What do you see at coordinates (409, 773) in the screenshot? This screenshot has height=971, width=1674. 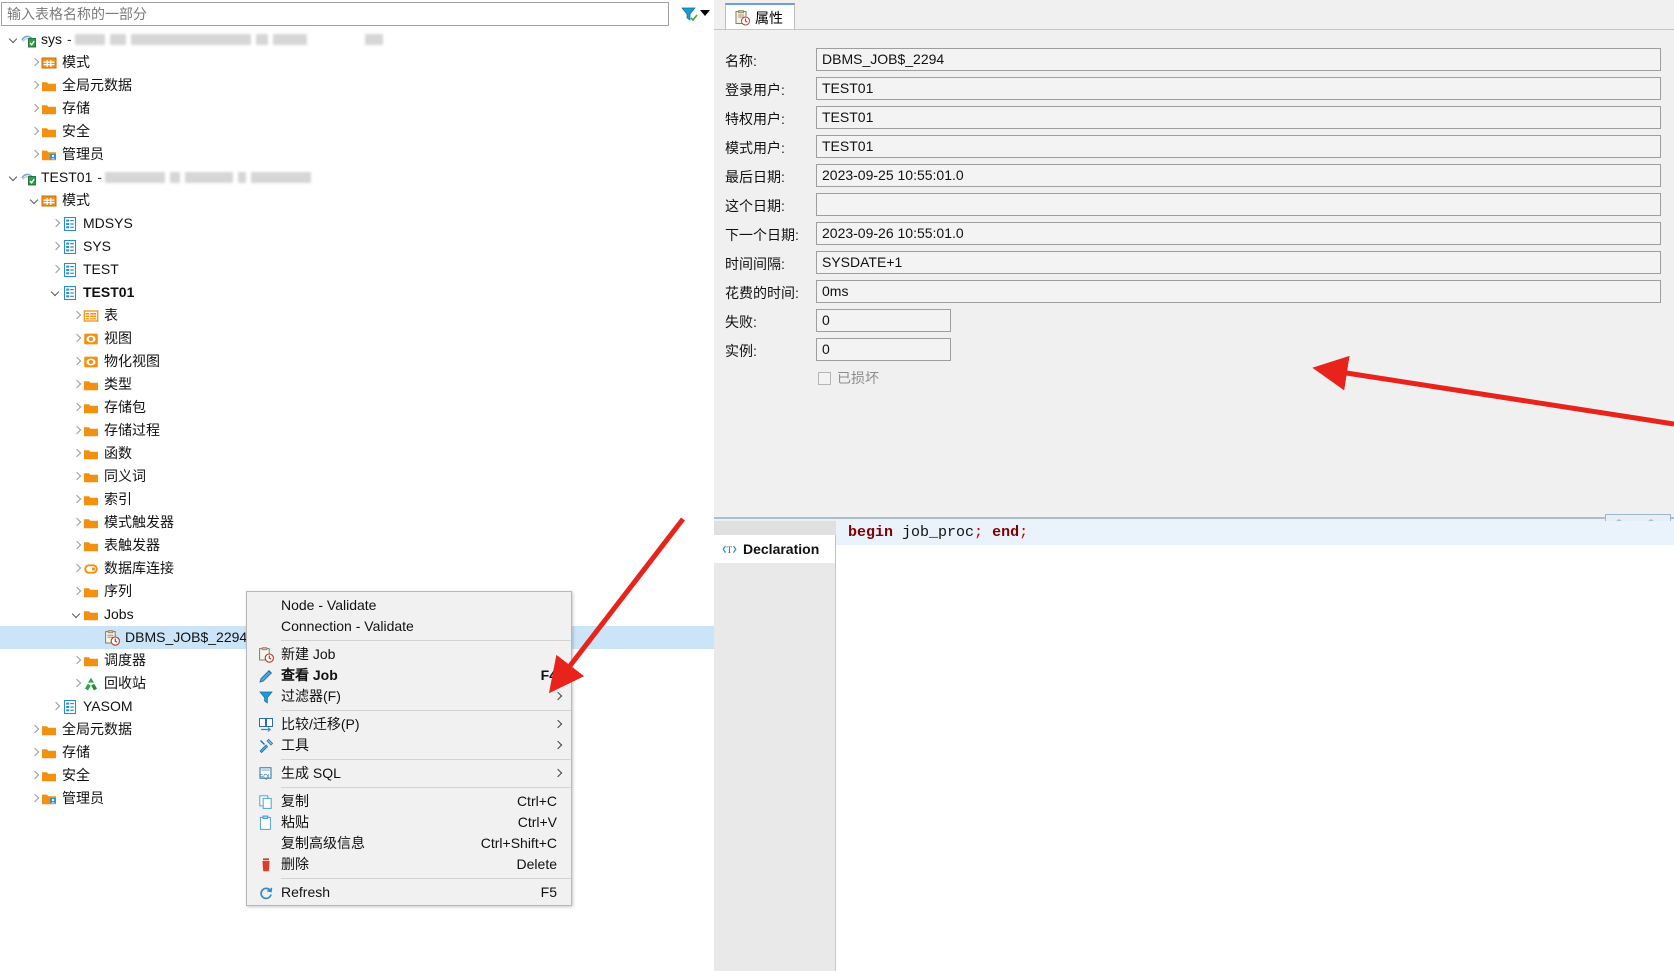 I see `menu-item-10: SQL 生成 SQL` at bounding box center [409, 773].